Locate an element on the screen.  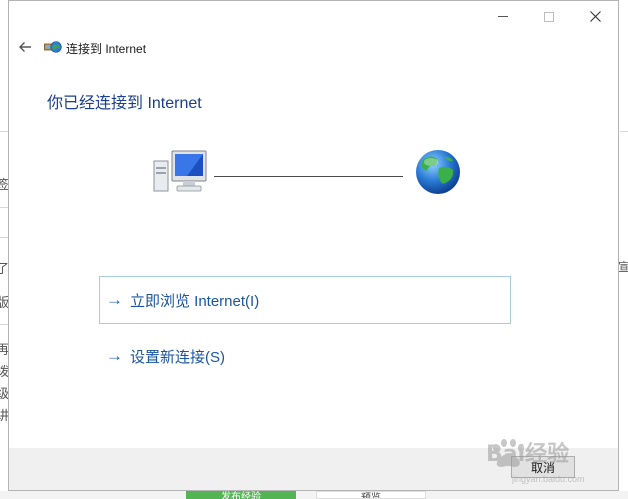
publish-experience-button: 发布经验 is located at coordinates (241, 495).